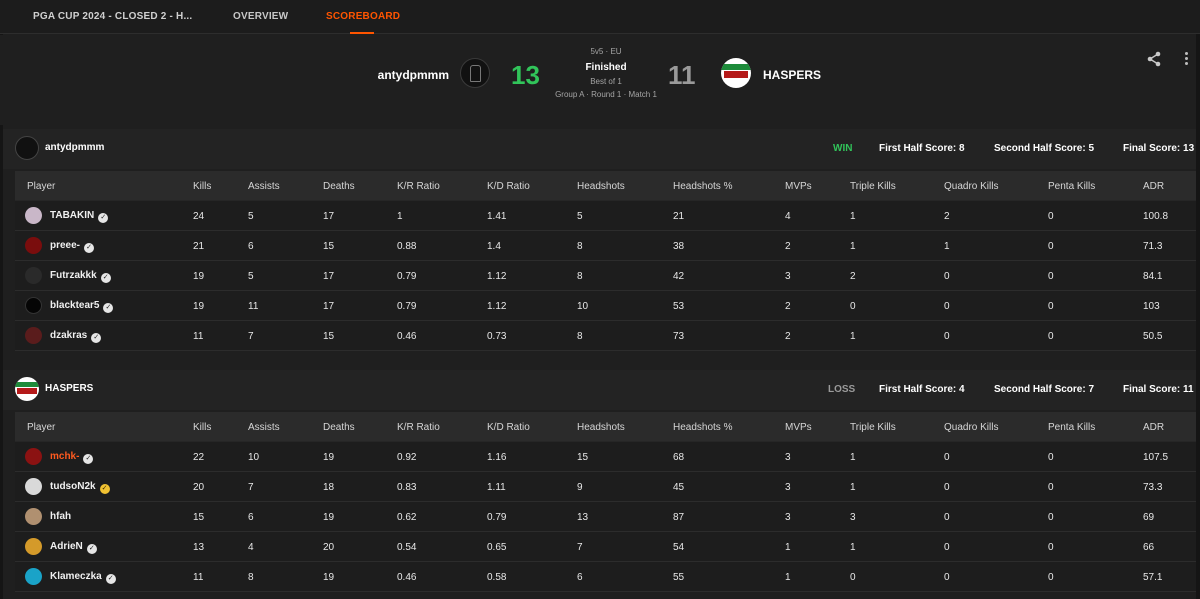 This screenshot has width=1200, height=599. What do you see at coordinates (605, 246) in the screenshot?
I see `table-row: preee- ✓ 21 6 15 0.88 1.4 8 38 2 1 1 0 71.3` at bounding box center [605, 246].